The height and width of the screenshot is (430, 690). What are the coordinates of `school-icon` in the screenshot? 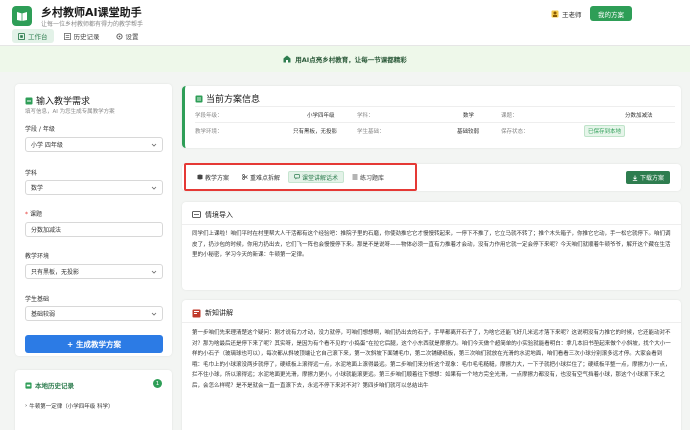 It's located at (287, 59).